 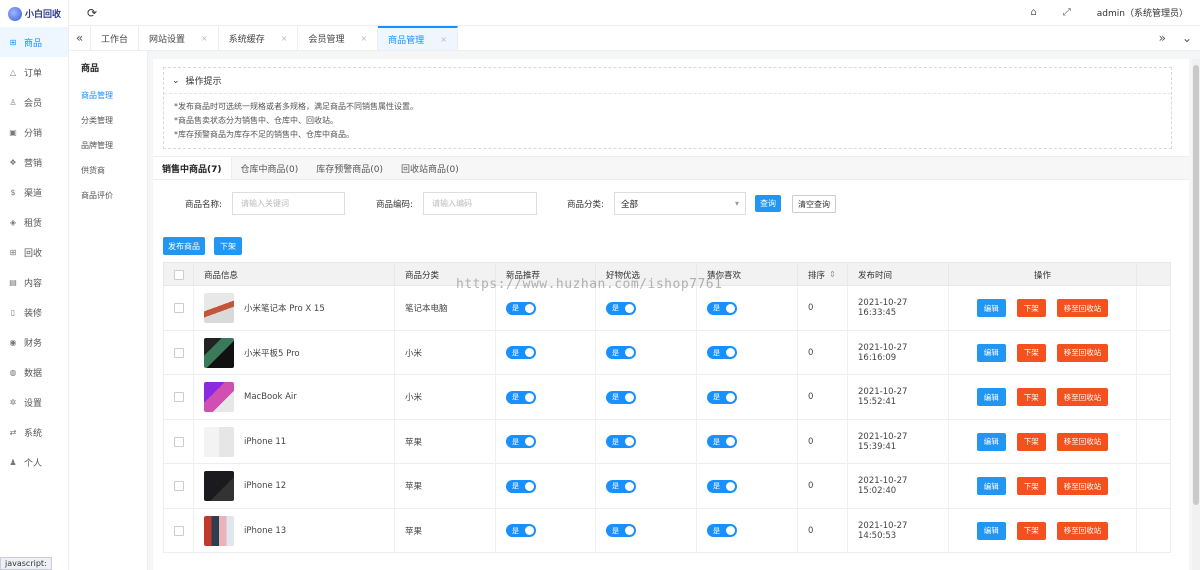 I want to click on search-button: 查询, so click(x=768, y=203).